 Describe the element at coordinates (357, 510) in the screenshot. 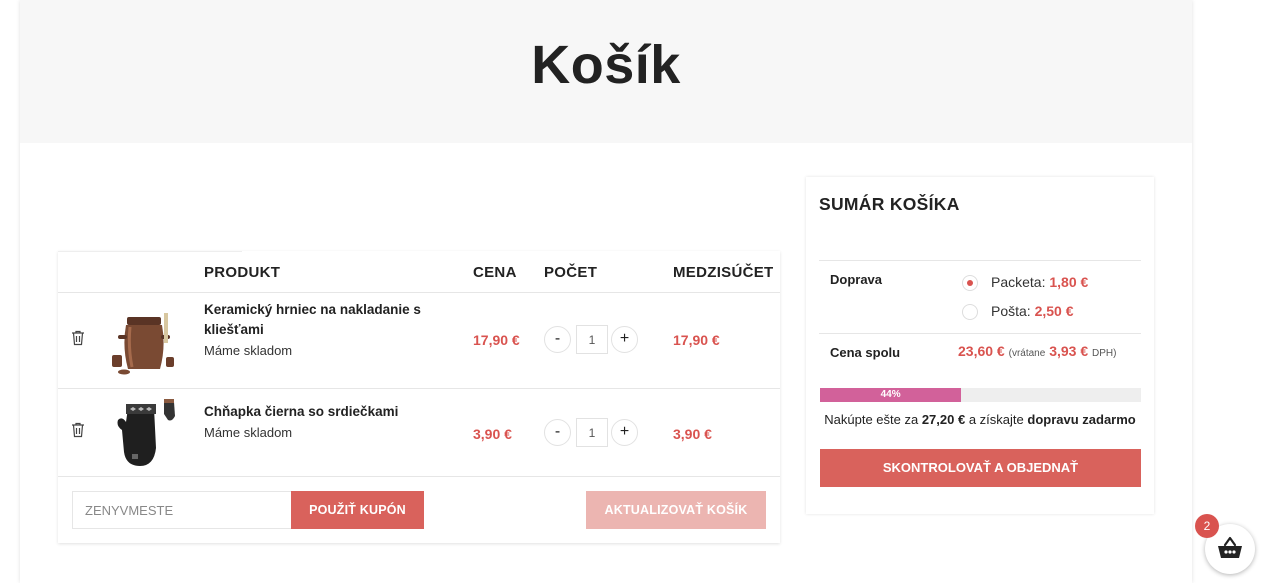

I see `apply-coupon-button: POUŽIŤ KUPÓN` at that location.